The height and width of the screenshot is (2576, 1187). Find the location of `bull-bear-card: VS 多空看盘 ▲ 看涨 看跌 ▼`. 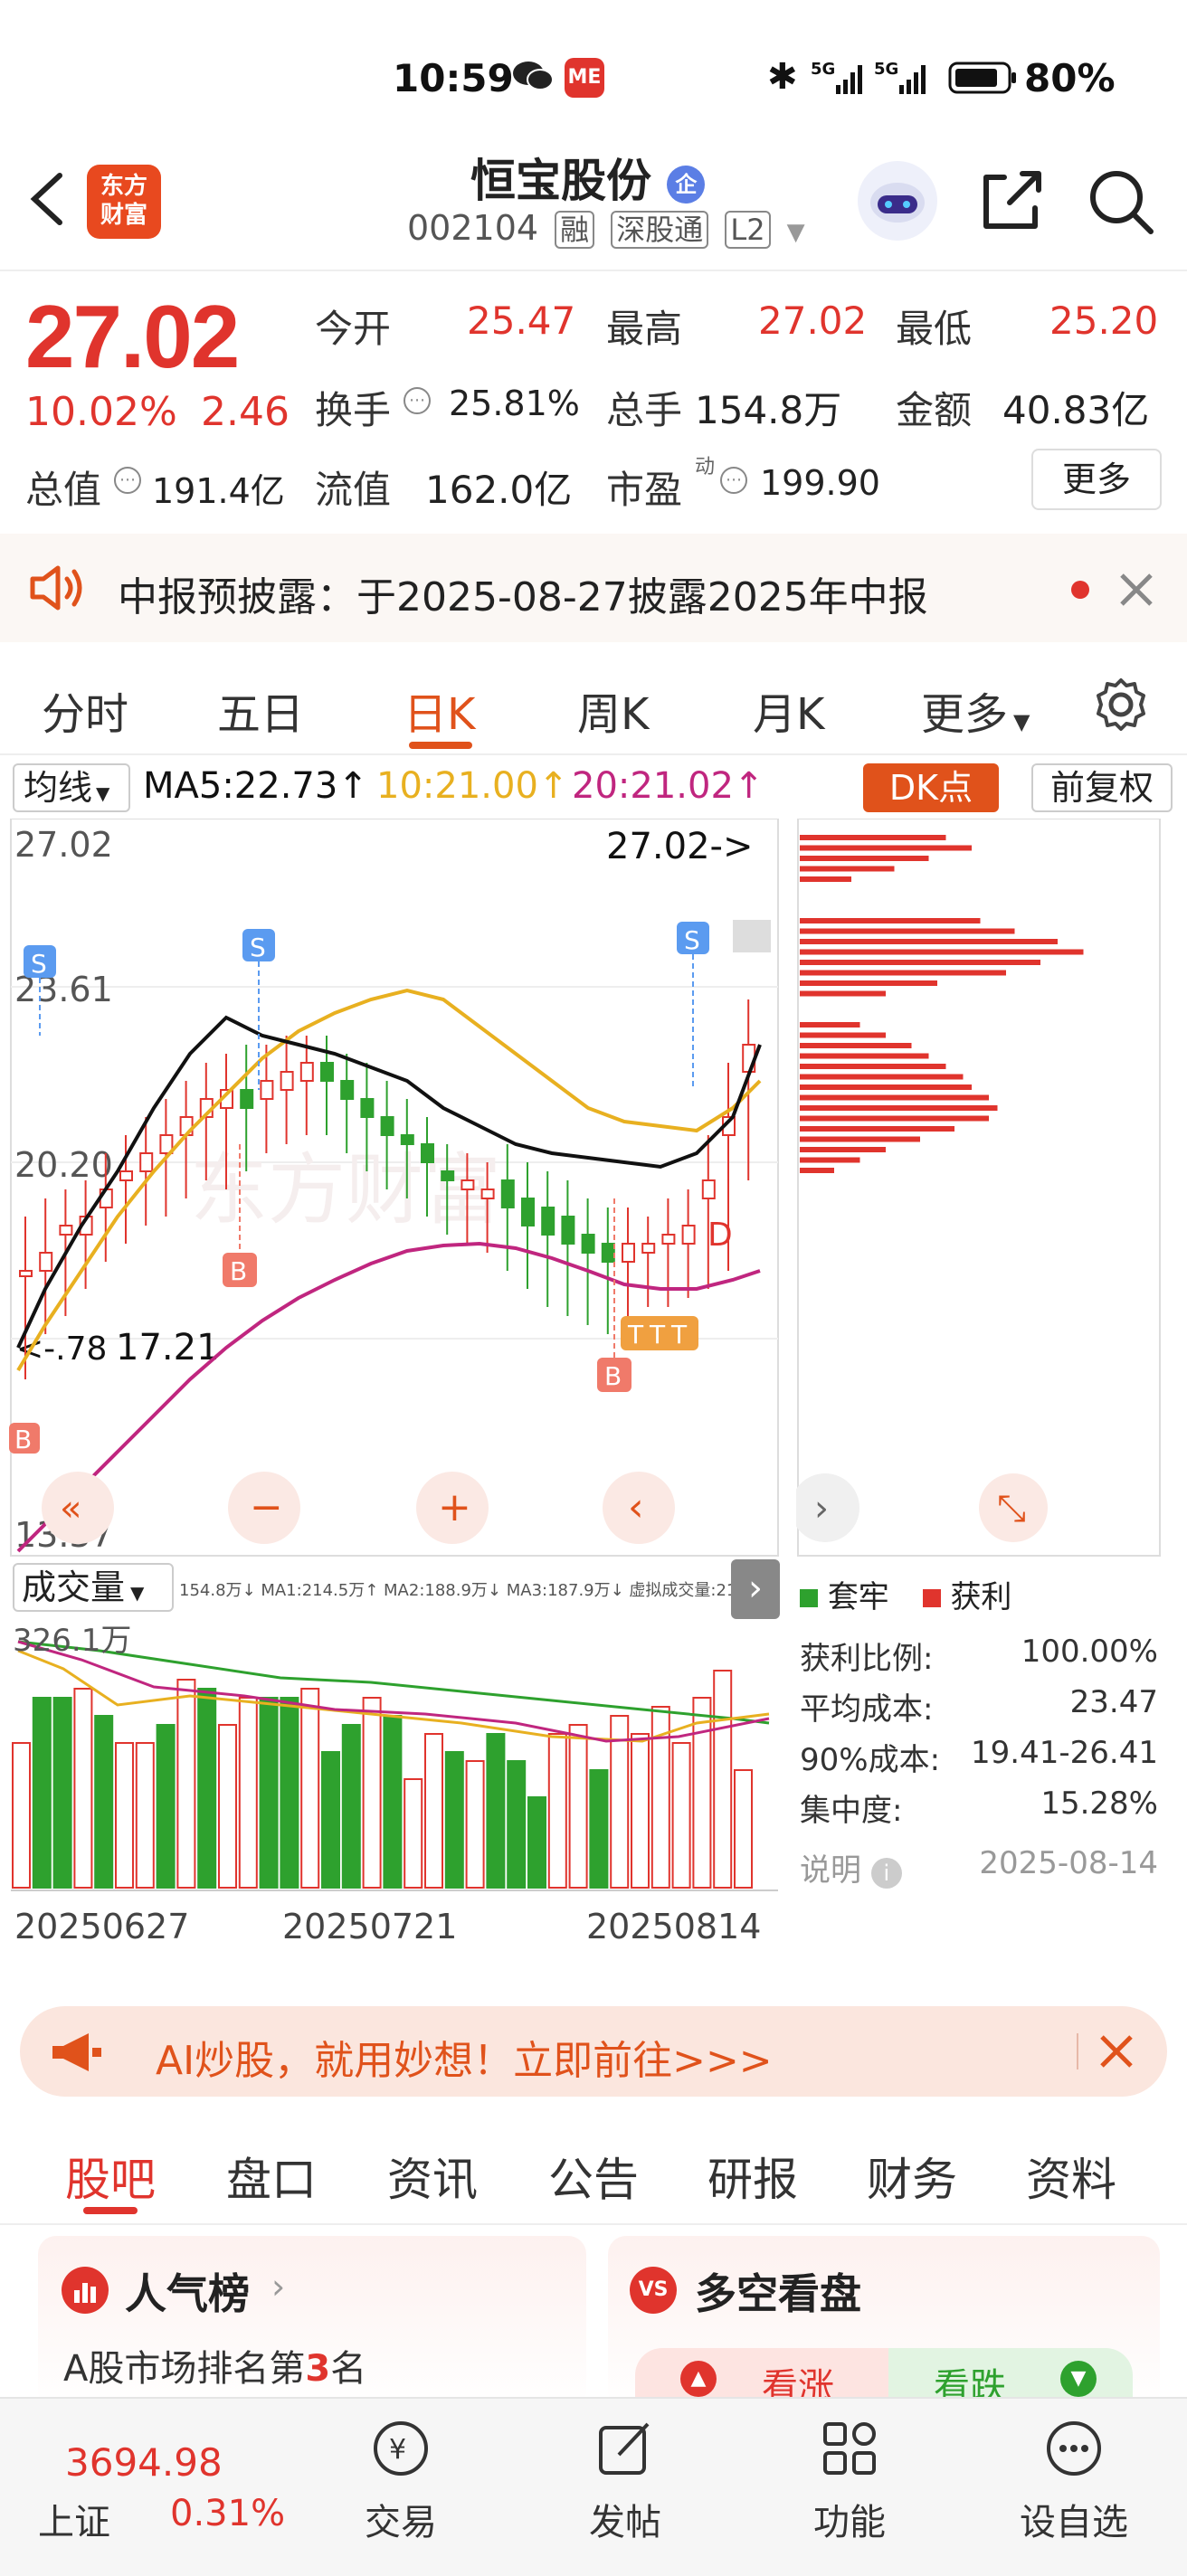

bull-bear-card: VS 多空看盘 ▲ 看涨 看跌 ▼ is located at coordinates (884, 2322).